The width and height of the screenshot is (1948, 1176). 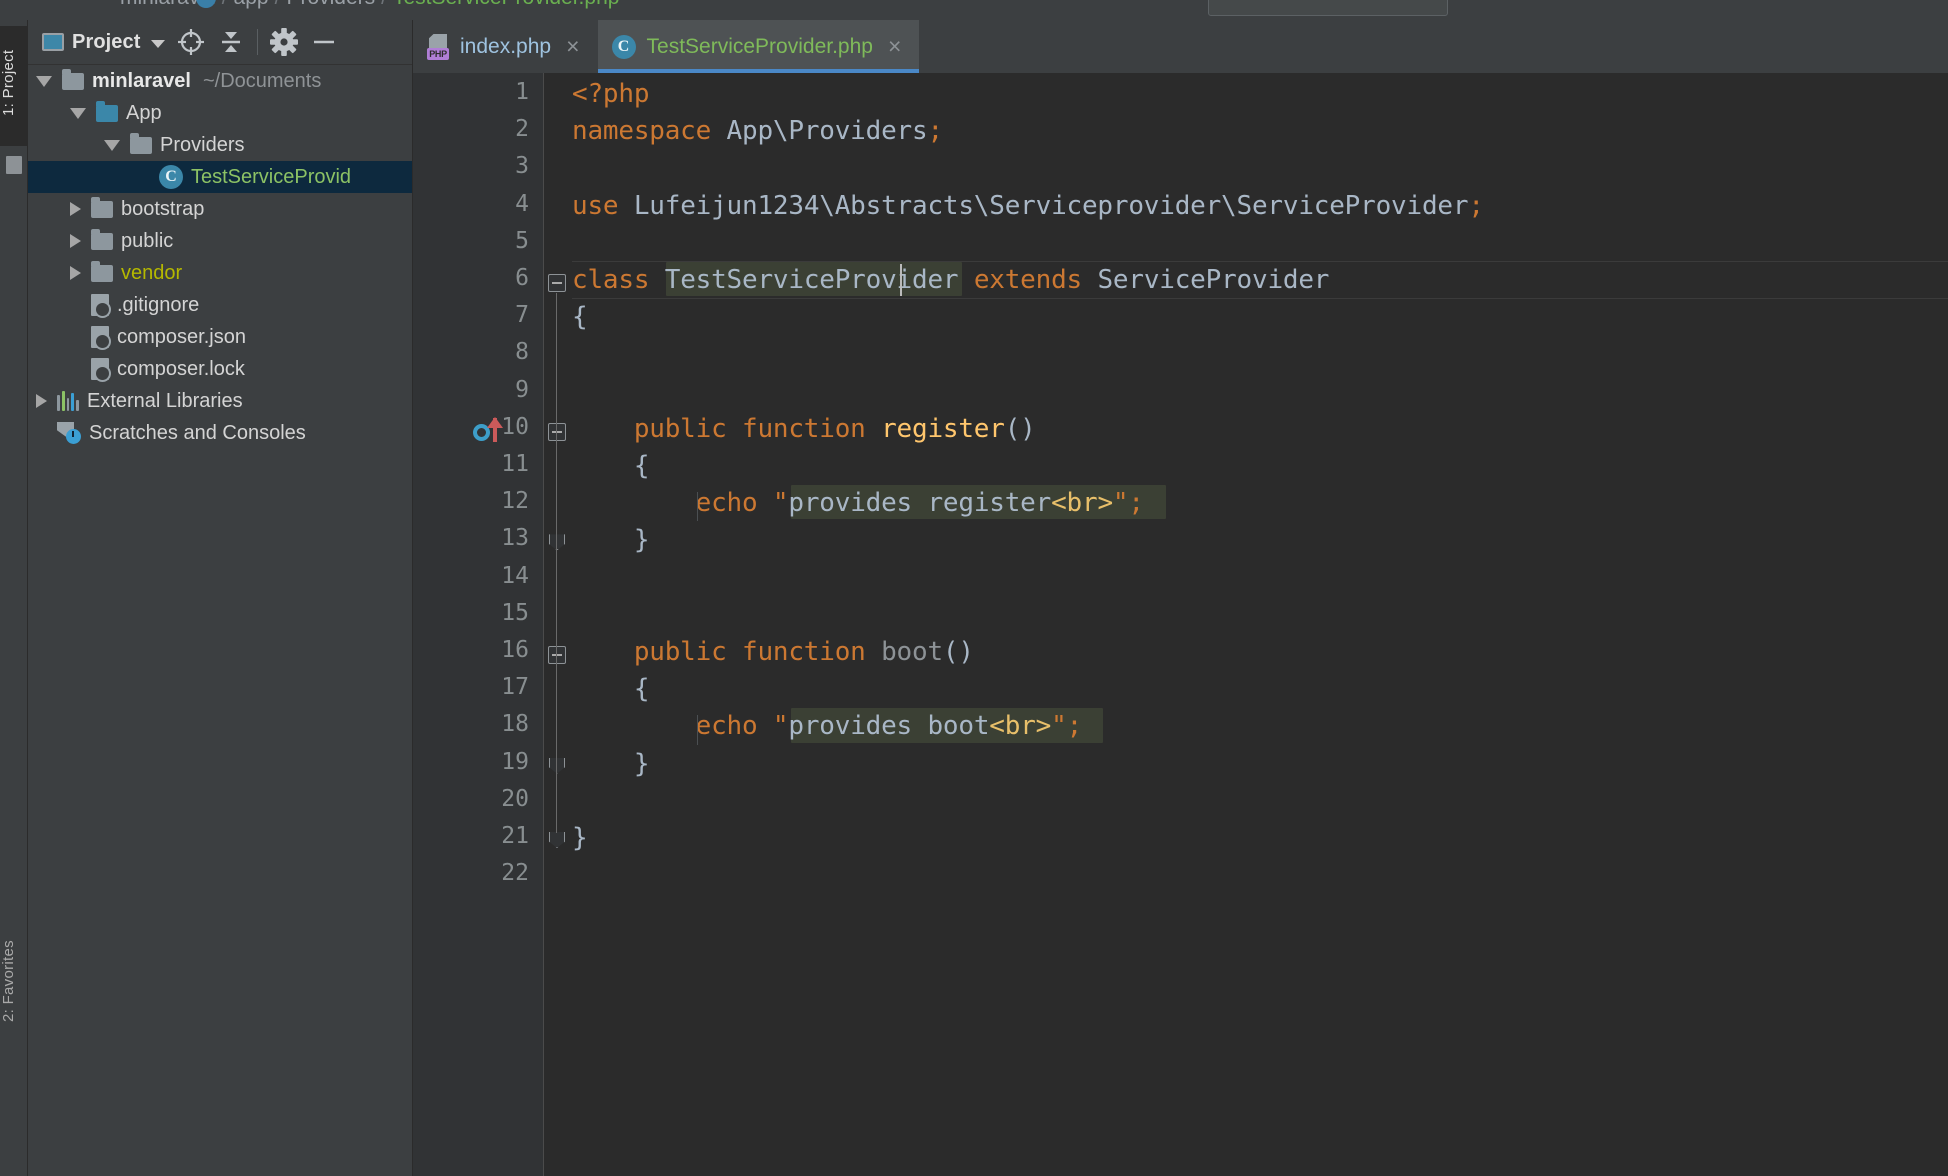 I want to click on code-folding-column, so click(x=558, y=624).